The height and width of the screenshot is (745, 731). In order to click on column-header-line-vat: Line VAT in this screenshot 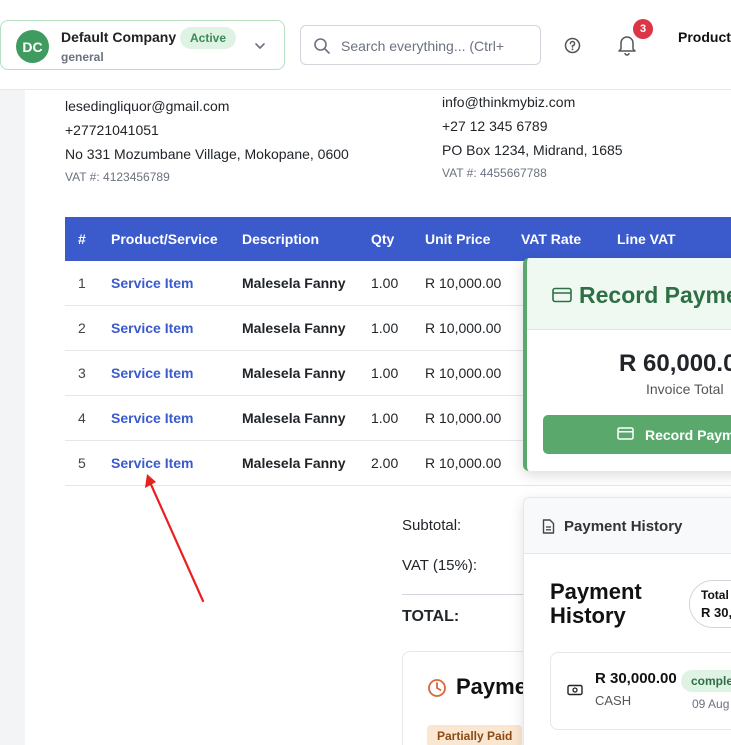, I will do `click(646, 239)`.